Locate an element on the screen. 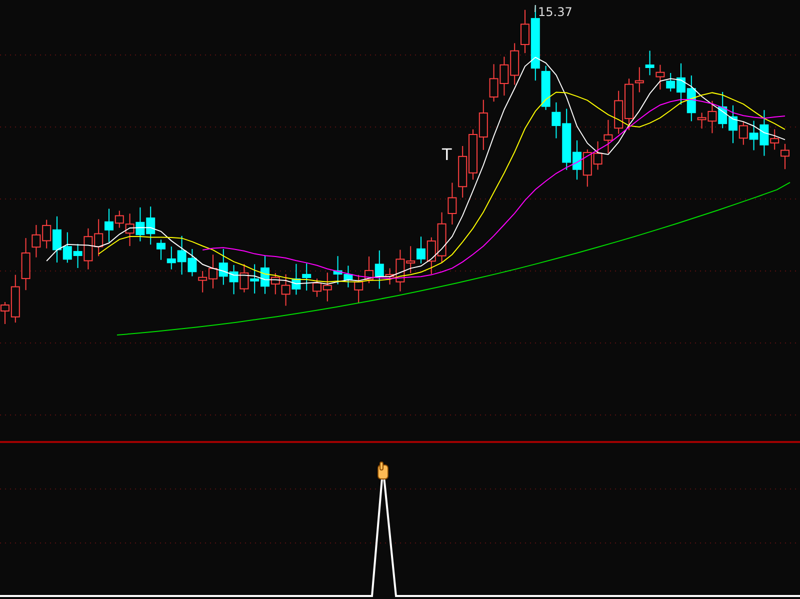 The width and height of the screenshot is (800, 599). high-price-label: 15.37 is located at coordinates (555, 12).